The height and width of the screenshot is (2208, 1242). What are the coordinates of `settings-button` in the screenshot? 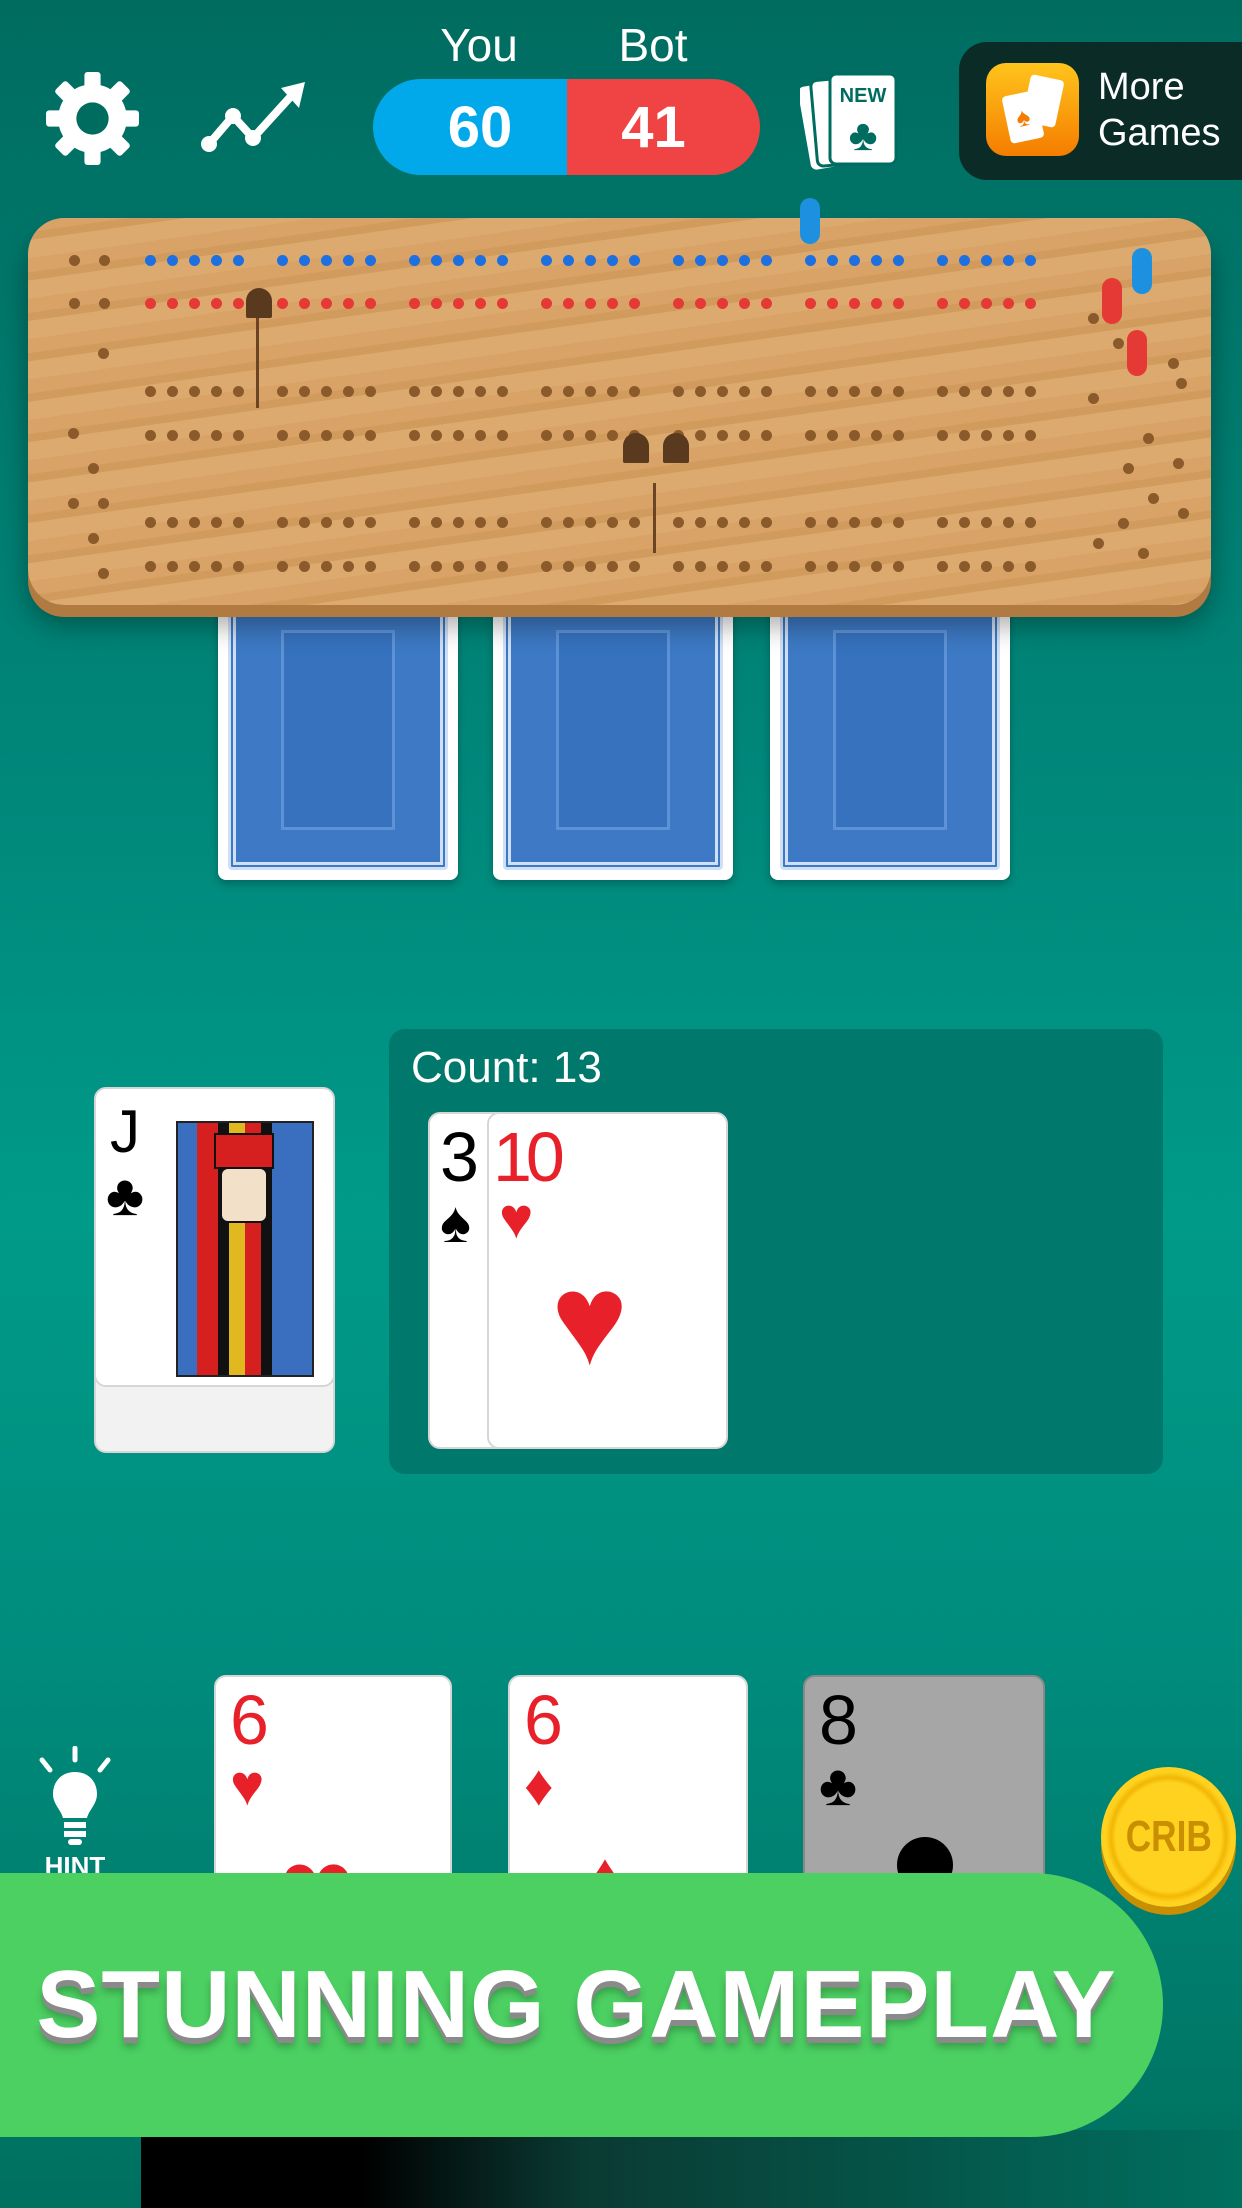 It's located at (92, 118).